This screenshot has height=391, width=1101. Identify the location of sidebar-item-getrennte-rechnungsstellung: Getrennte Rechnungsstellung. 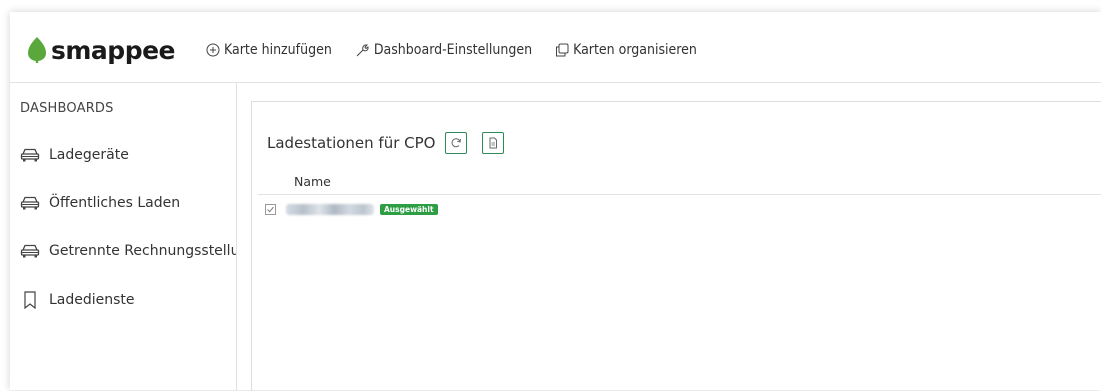
(128, 251).